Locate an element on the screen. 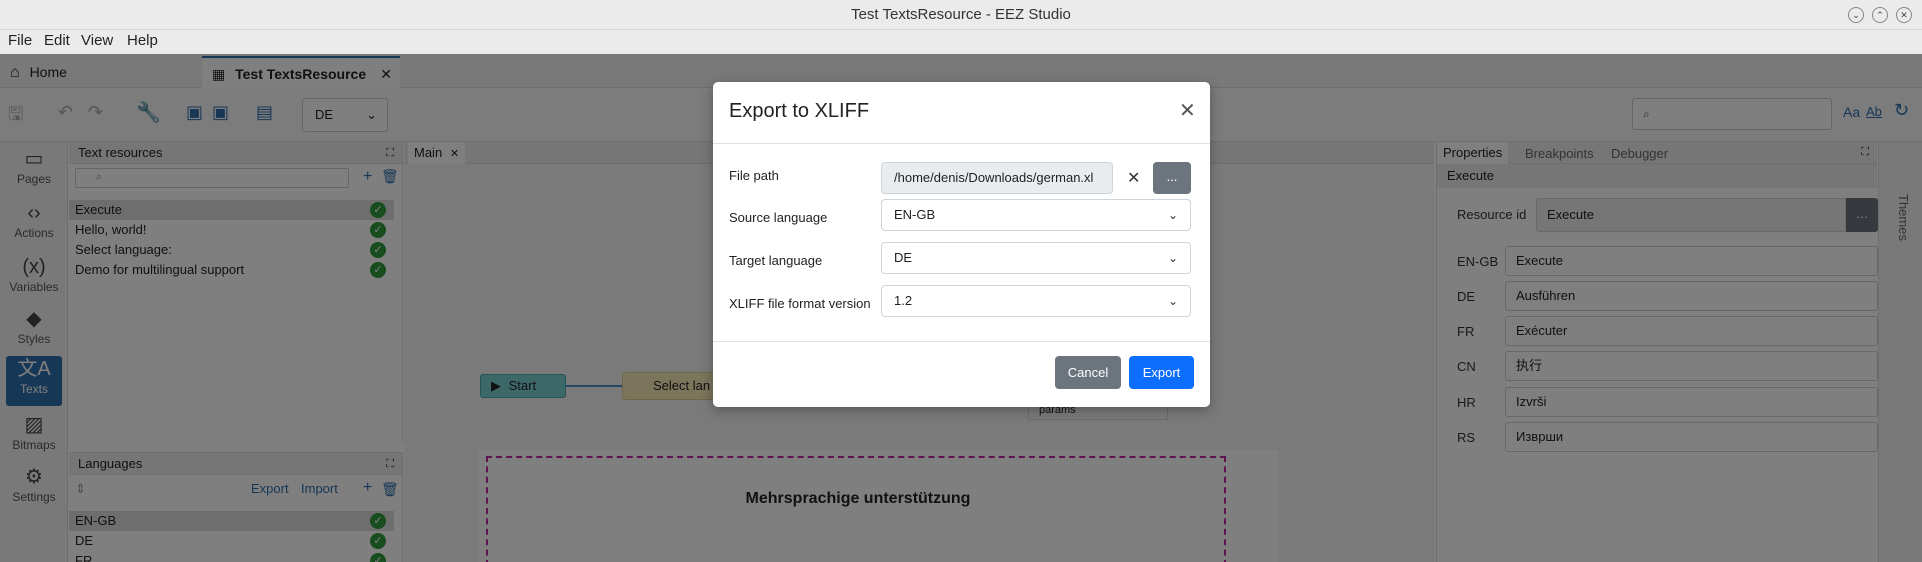 Image resolution: width=1922 pixels, height=562 pixels. close-window-button: ✕ is located at coordinates (1904, 15).